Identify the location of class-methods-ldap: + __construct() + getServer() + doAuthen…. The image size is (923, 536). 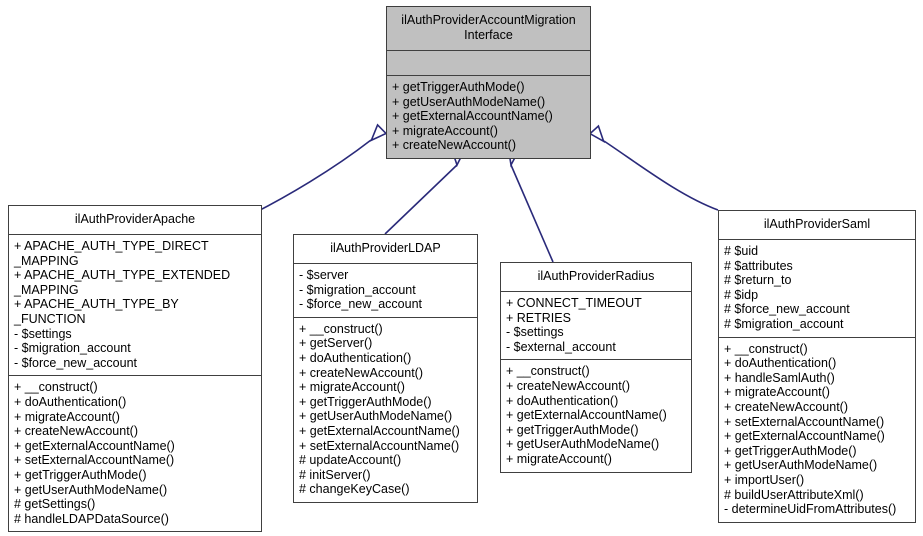
(385, 410).